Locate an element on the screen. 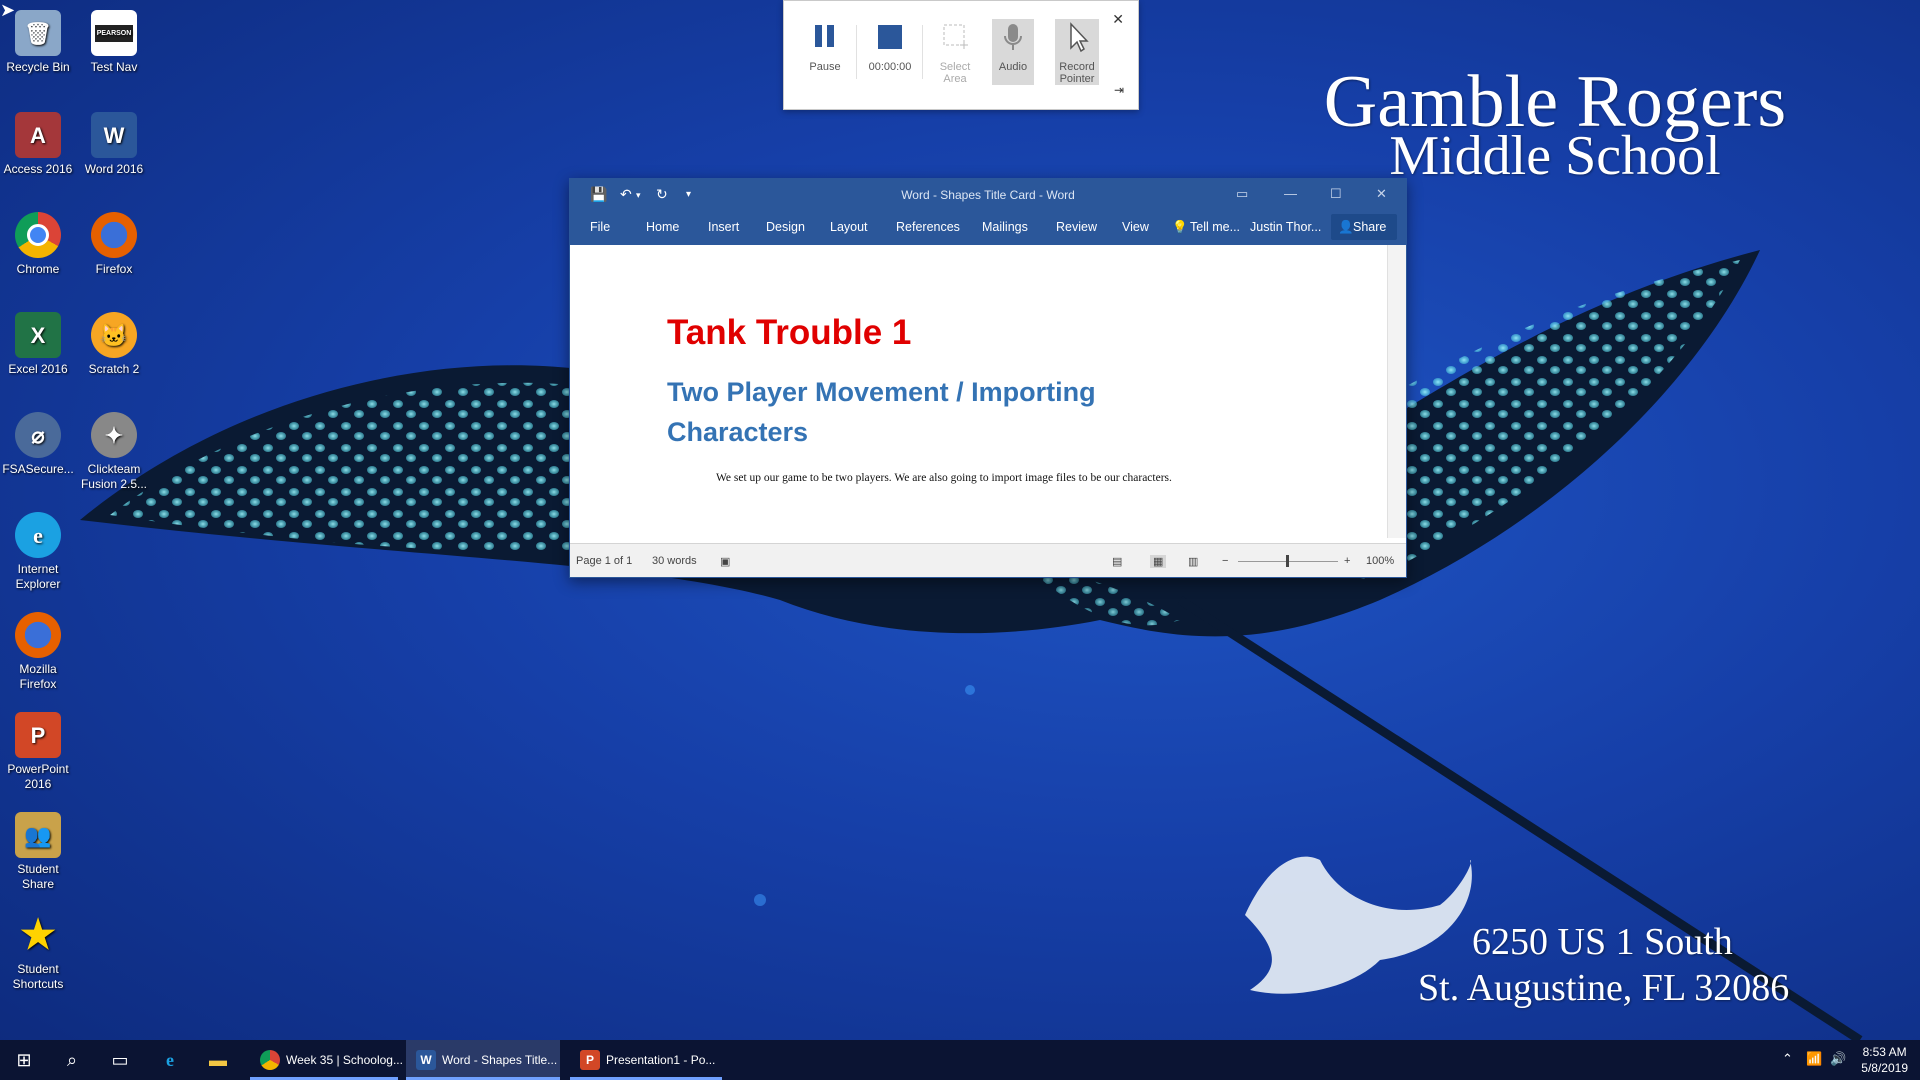  scratch-icon: 🐱 is located at coordinates (114, 335).